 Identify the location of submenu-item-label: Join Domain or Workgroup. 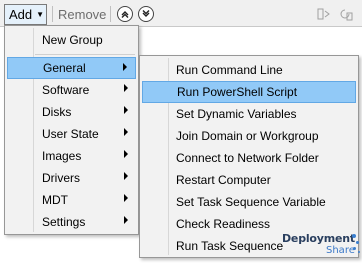
(247, 136).